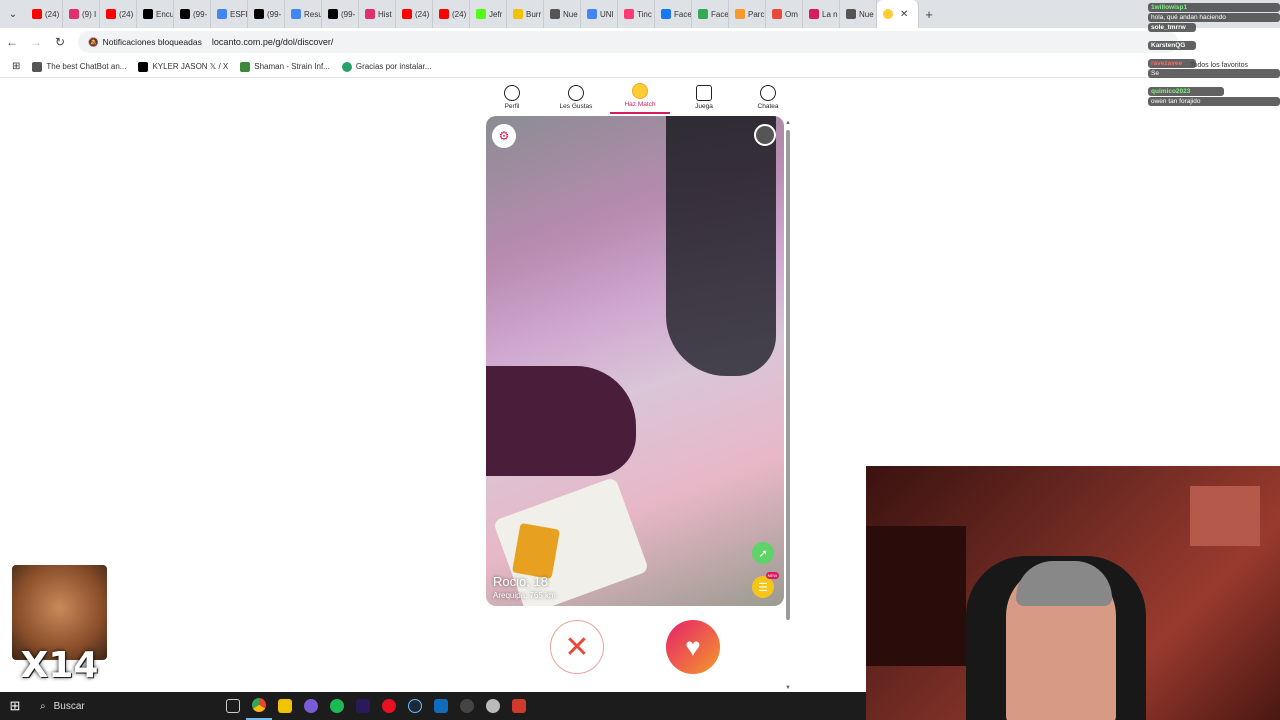 This screenshot has width=1280, height=720. I want to click on tab-16: Tinc, so click(636, 14).